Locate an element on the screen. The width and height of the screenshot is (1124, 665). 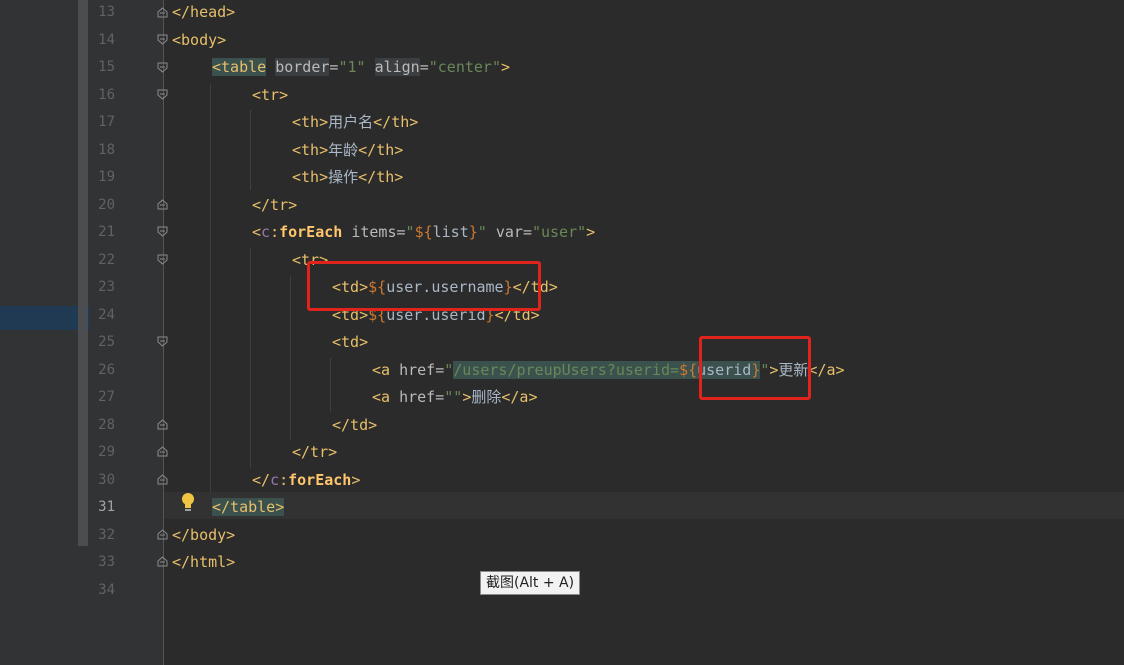
line-number: 14 is located at coordinates (106, 40).